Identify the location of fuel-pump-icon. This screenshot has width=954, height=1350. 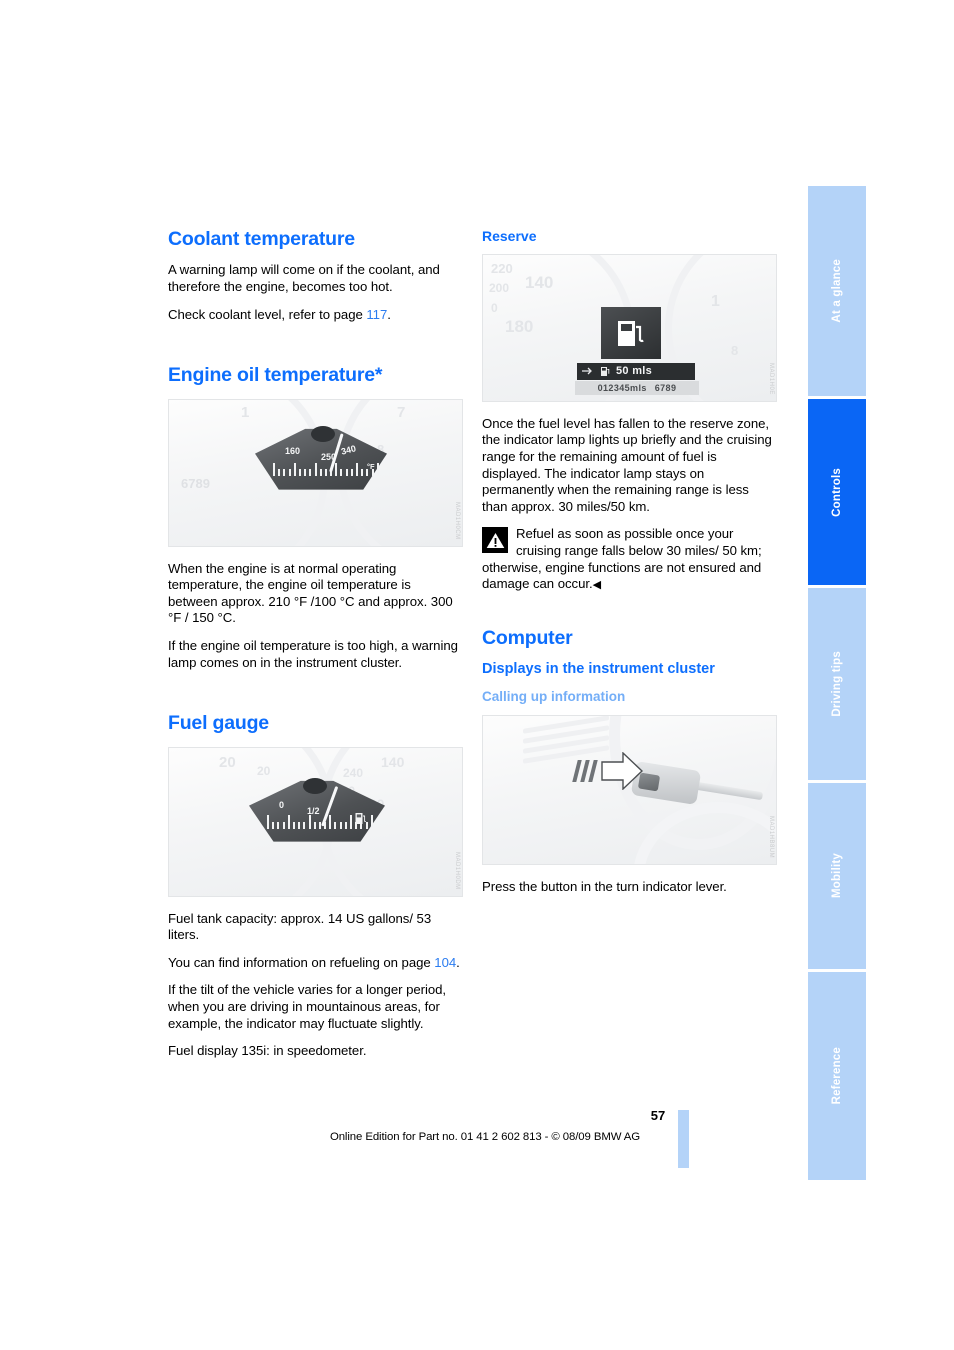
(360, 818).